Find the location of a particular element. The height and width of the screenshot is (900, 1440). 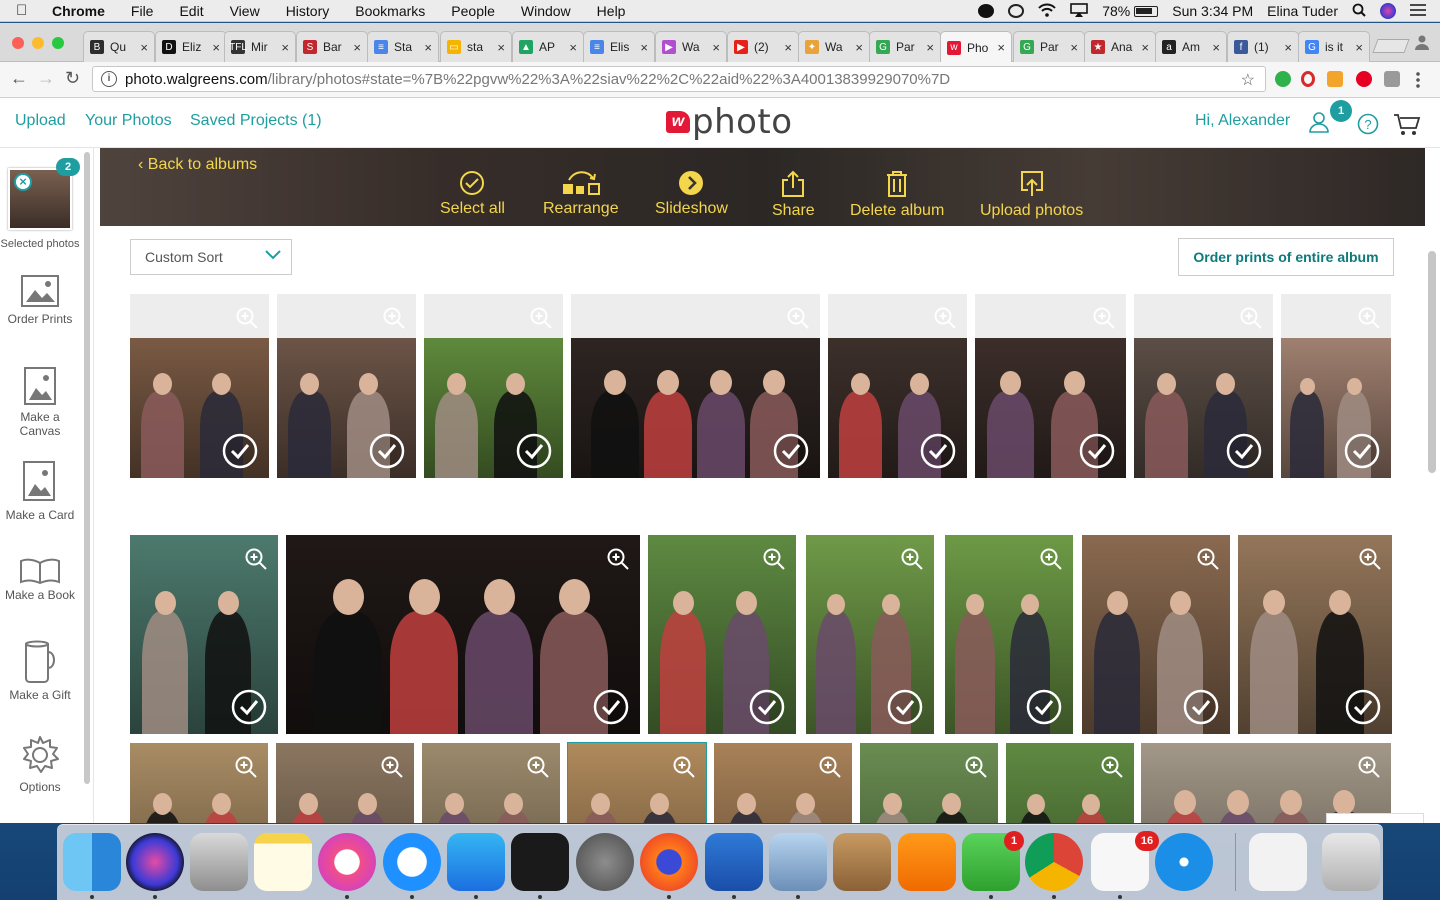

browser-tab: w Pho × is located at coordinates (976, 47).